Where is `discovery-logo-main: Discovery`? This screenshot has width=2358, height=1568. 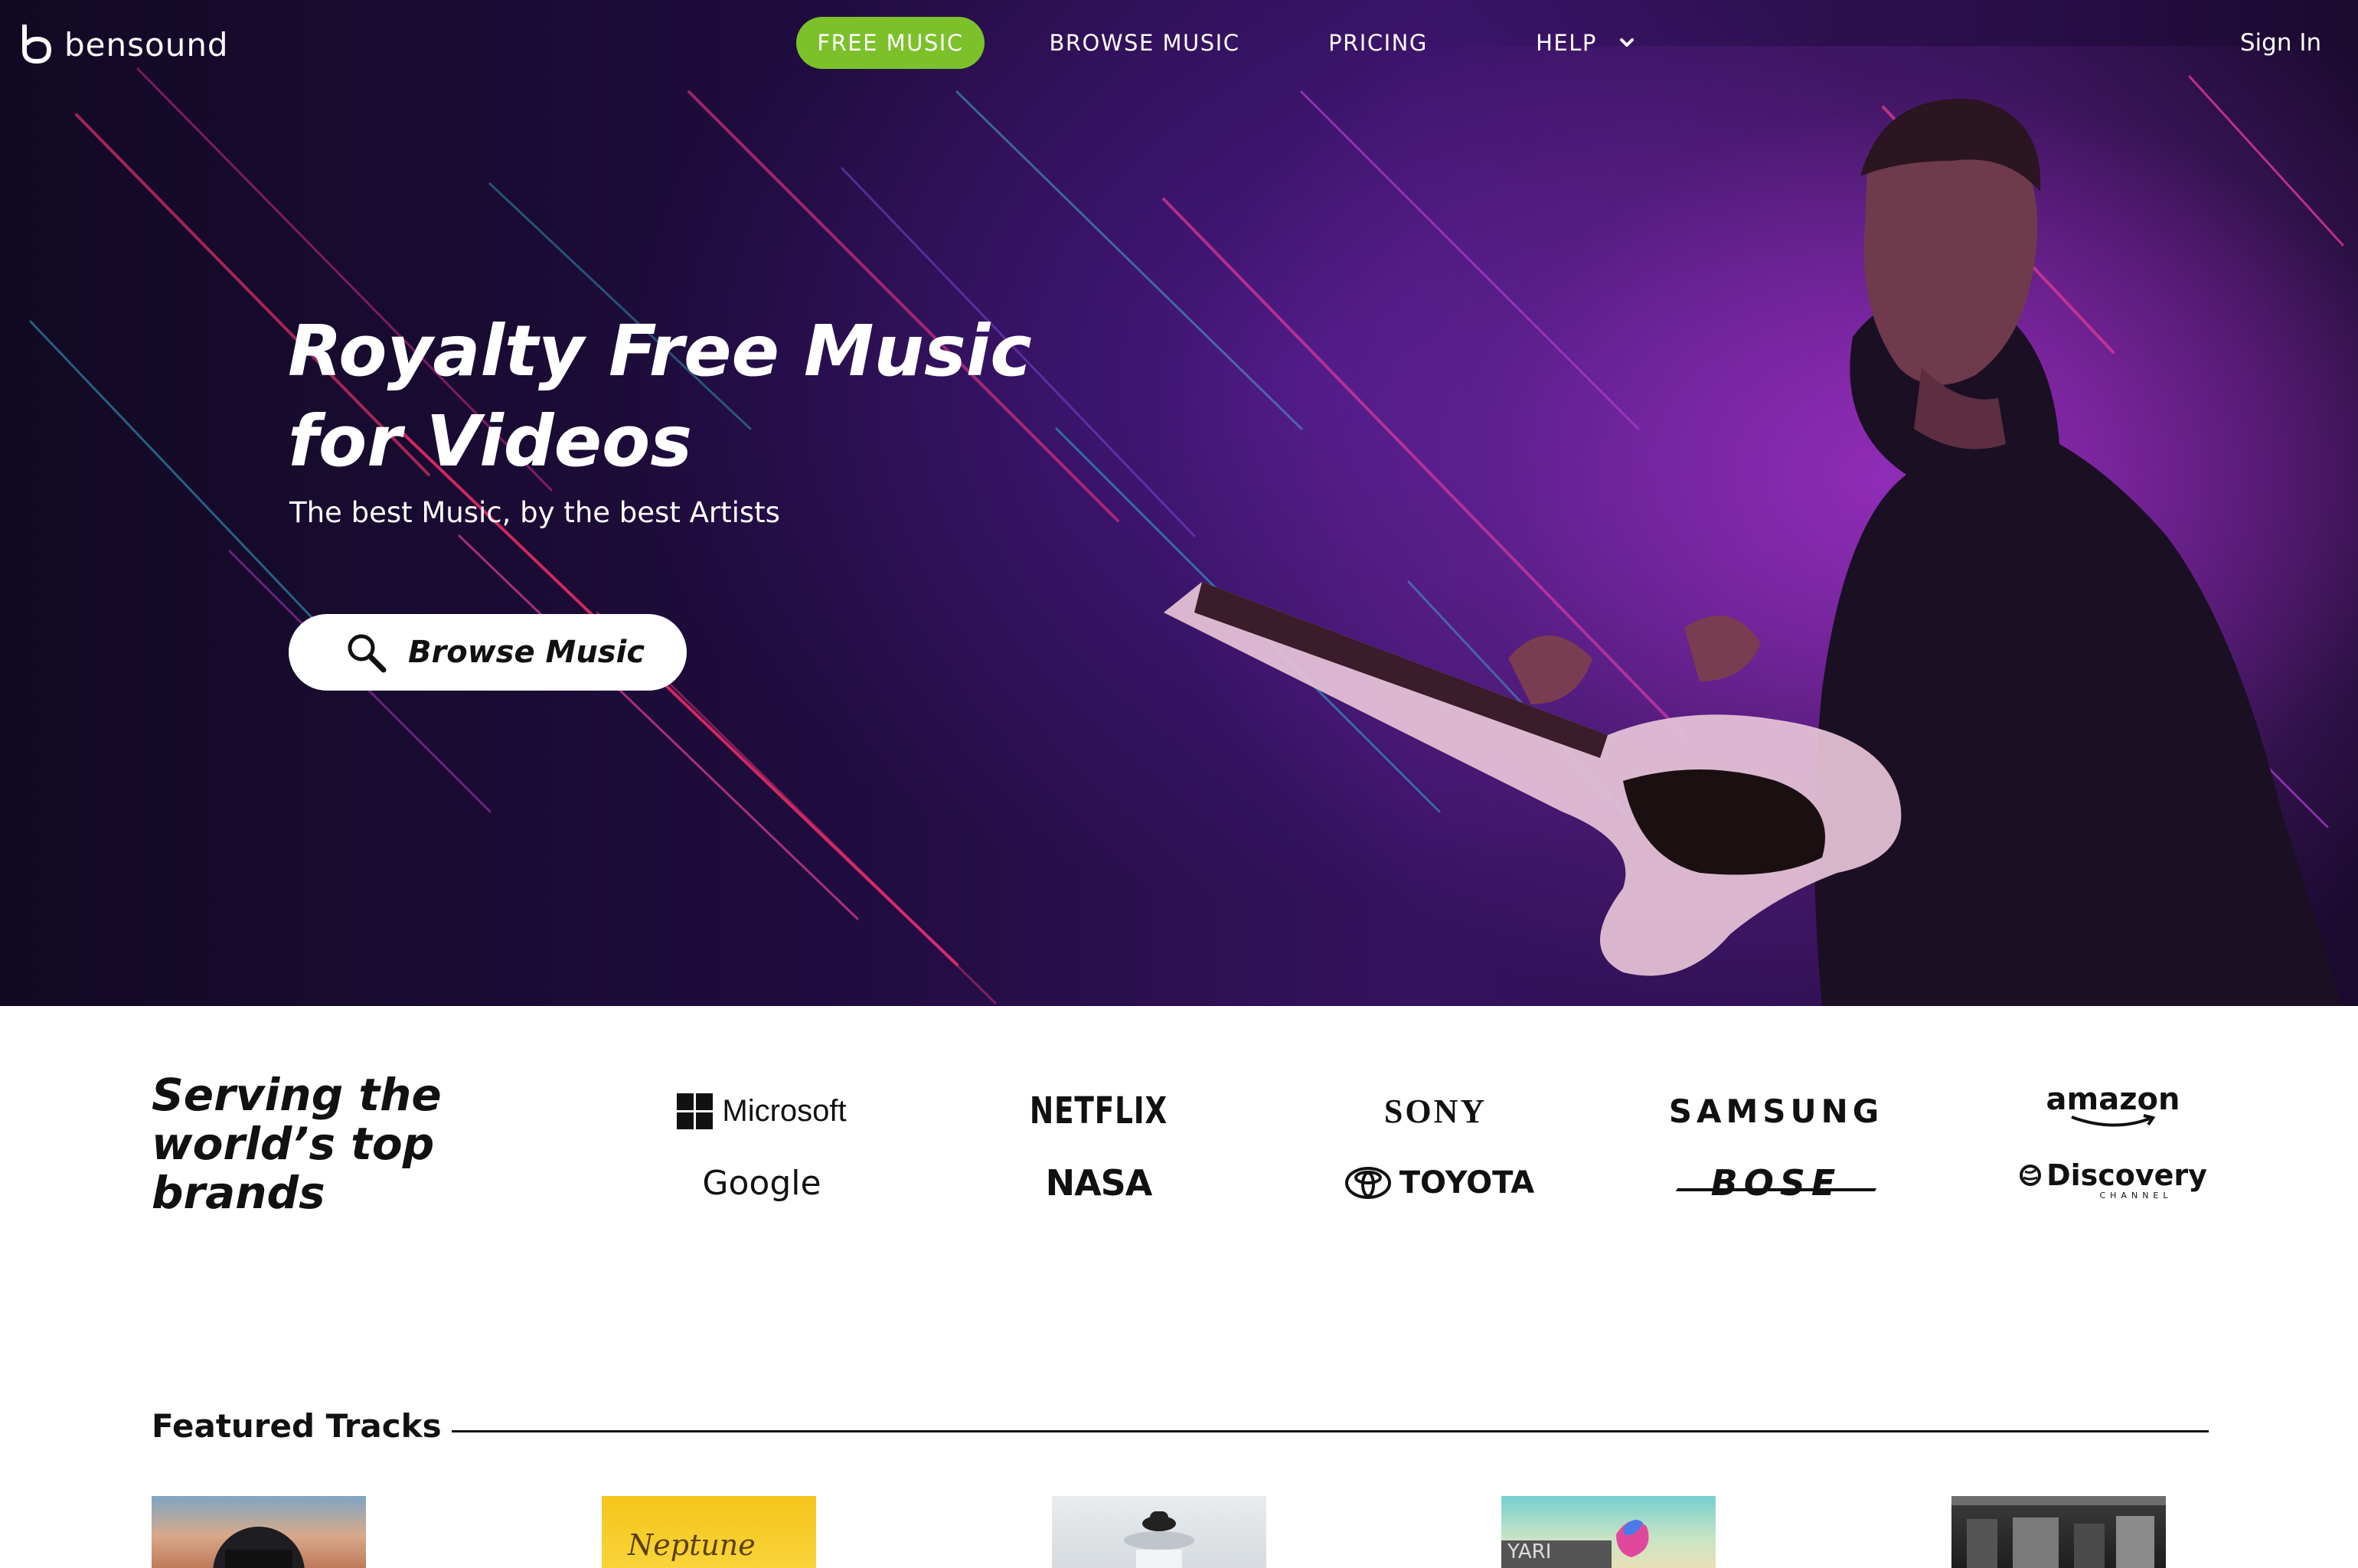
discovery-logo-main: Discovery is located at coordinates (2113, 1175).